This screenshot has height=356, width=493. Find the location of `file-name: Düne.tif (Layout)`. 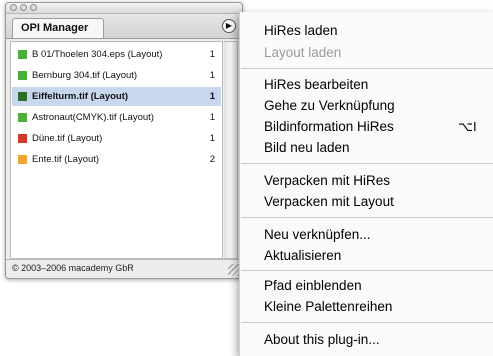

file-name: Düne.tif (Layout) is located at coordinates (67, 138).